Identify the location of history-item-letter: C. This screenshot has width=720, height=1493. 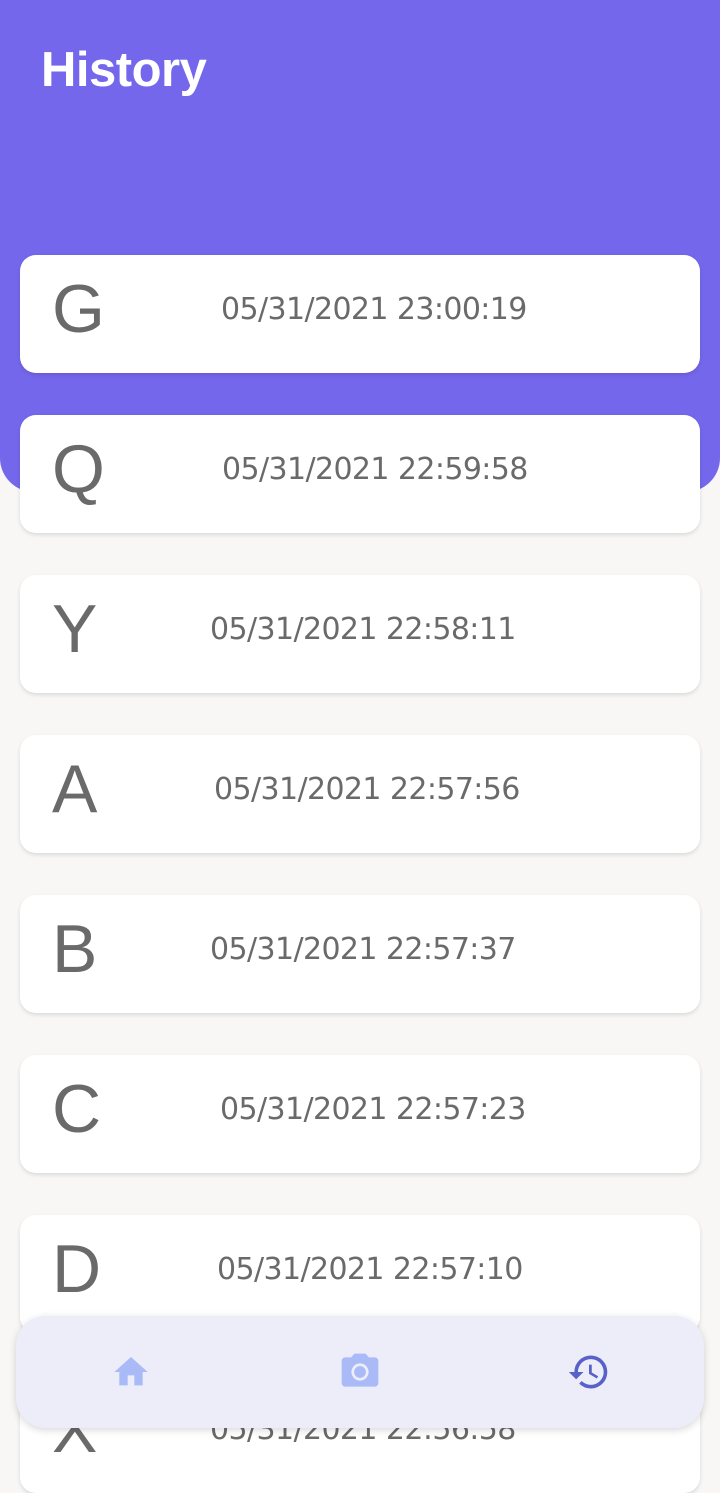
(77, 1109).